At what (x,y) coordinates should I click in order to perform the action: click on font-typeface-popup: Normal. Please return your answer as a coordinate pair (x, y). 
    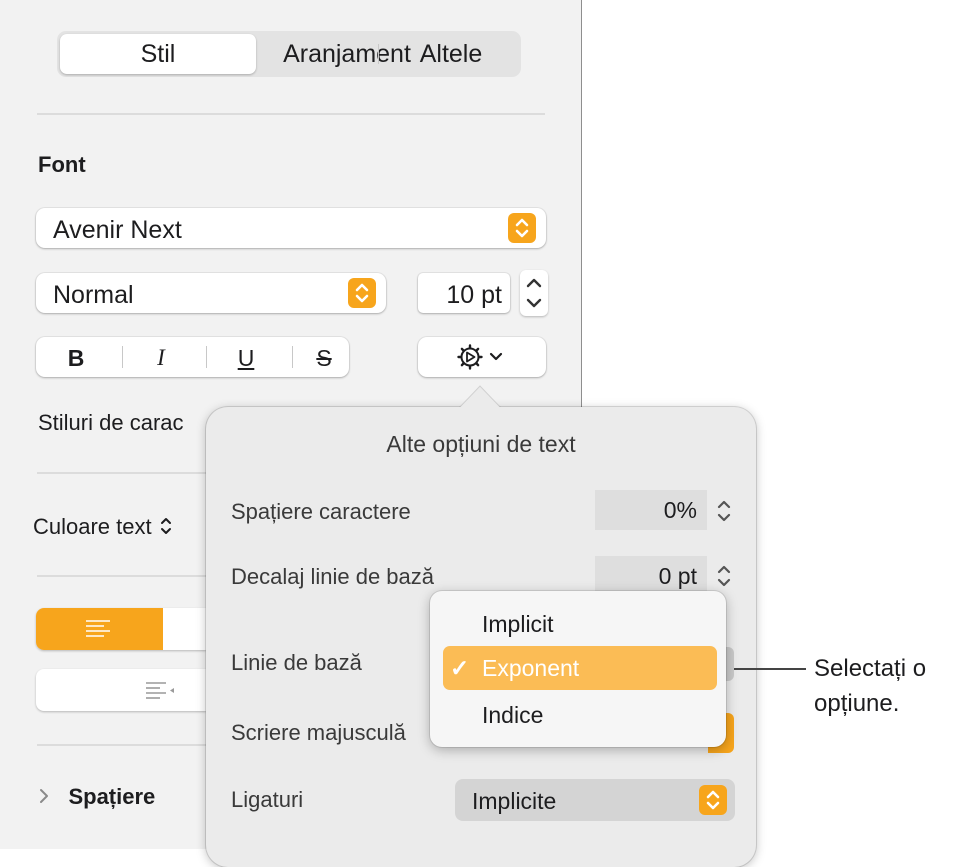
    Looking at the image, I should click on (211, 293).